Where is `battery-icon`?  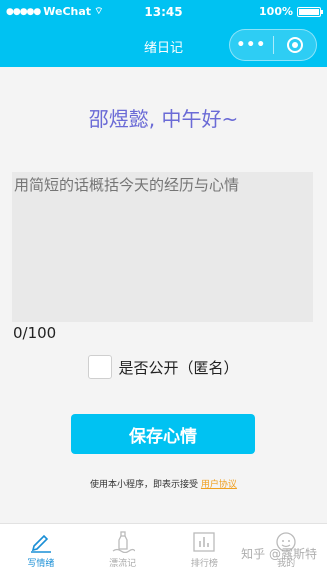
battery-icon is located at coordinates (310, 11).